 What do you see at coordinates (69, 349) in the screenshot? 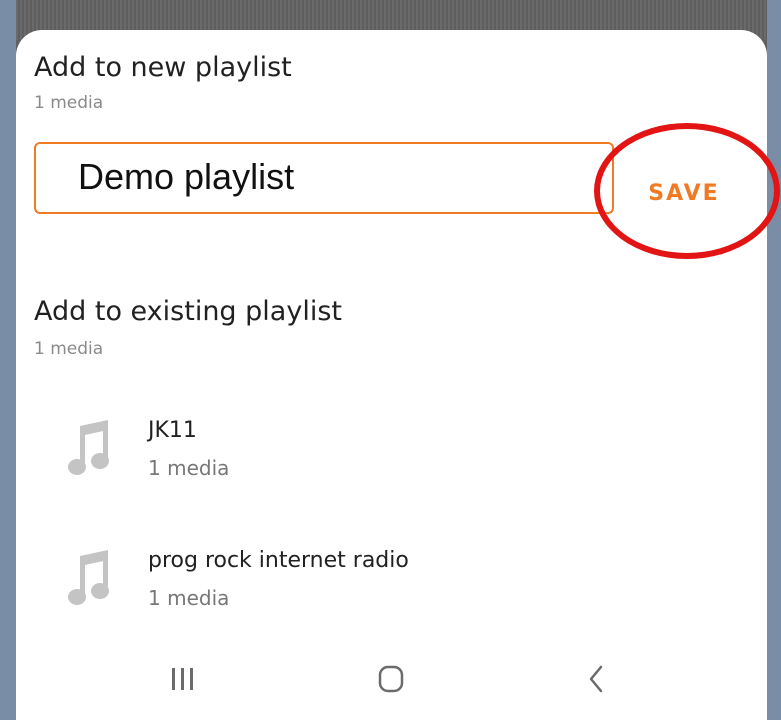
I see `existing-playlist-media-count: 1 media` at bounding box center [69, 349].